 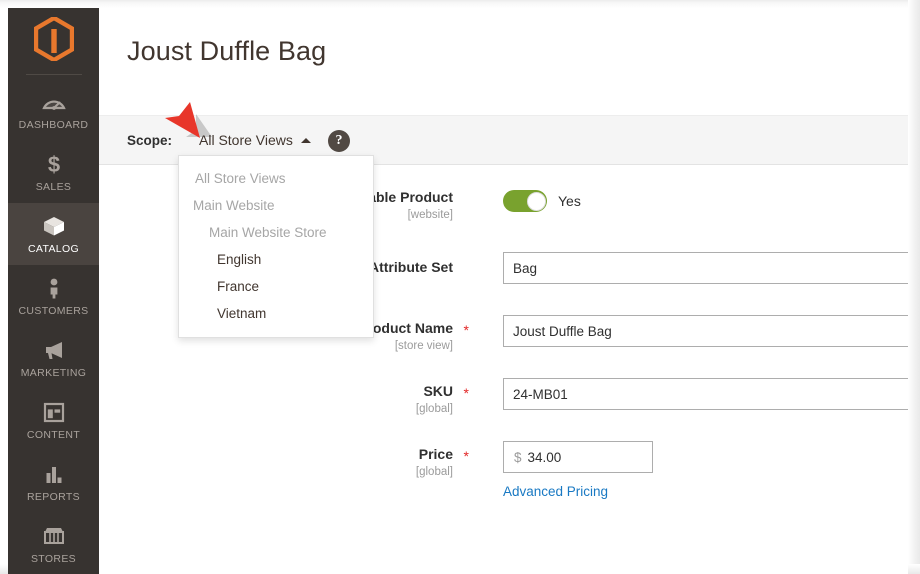 I want to click on store-switcher-option-main-website: Main Website, so click(x=276, y=205).